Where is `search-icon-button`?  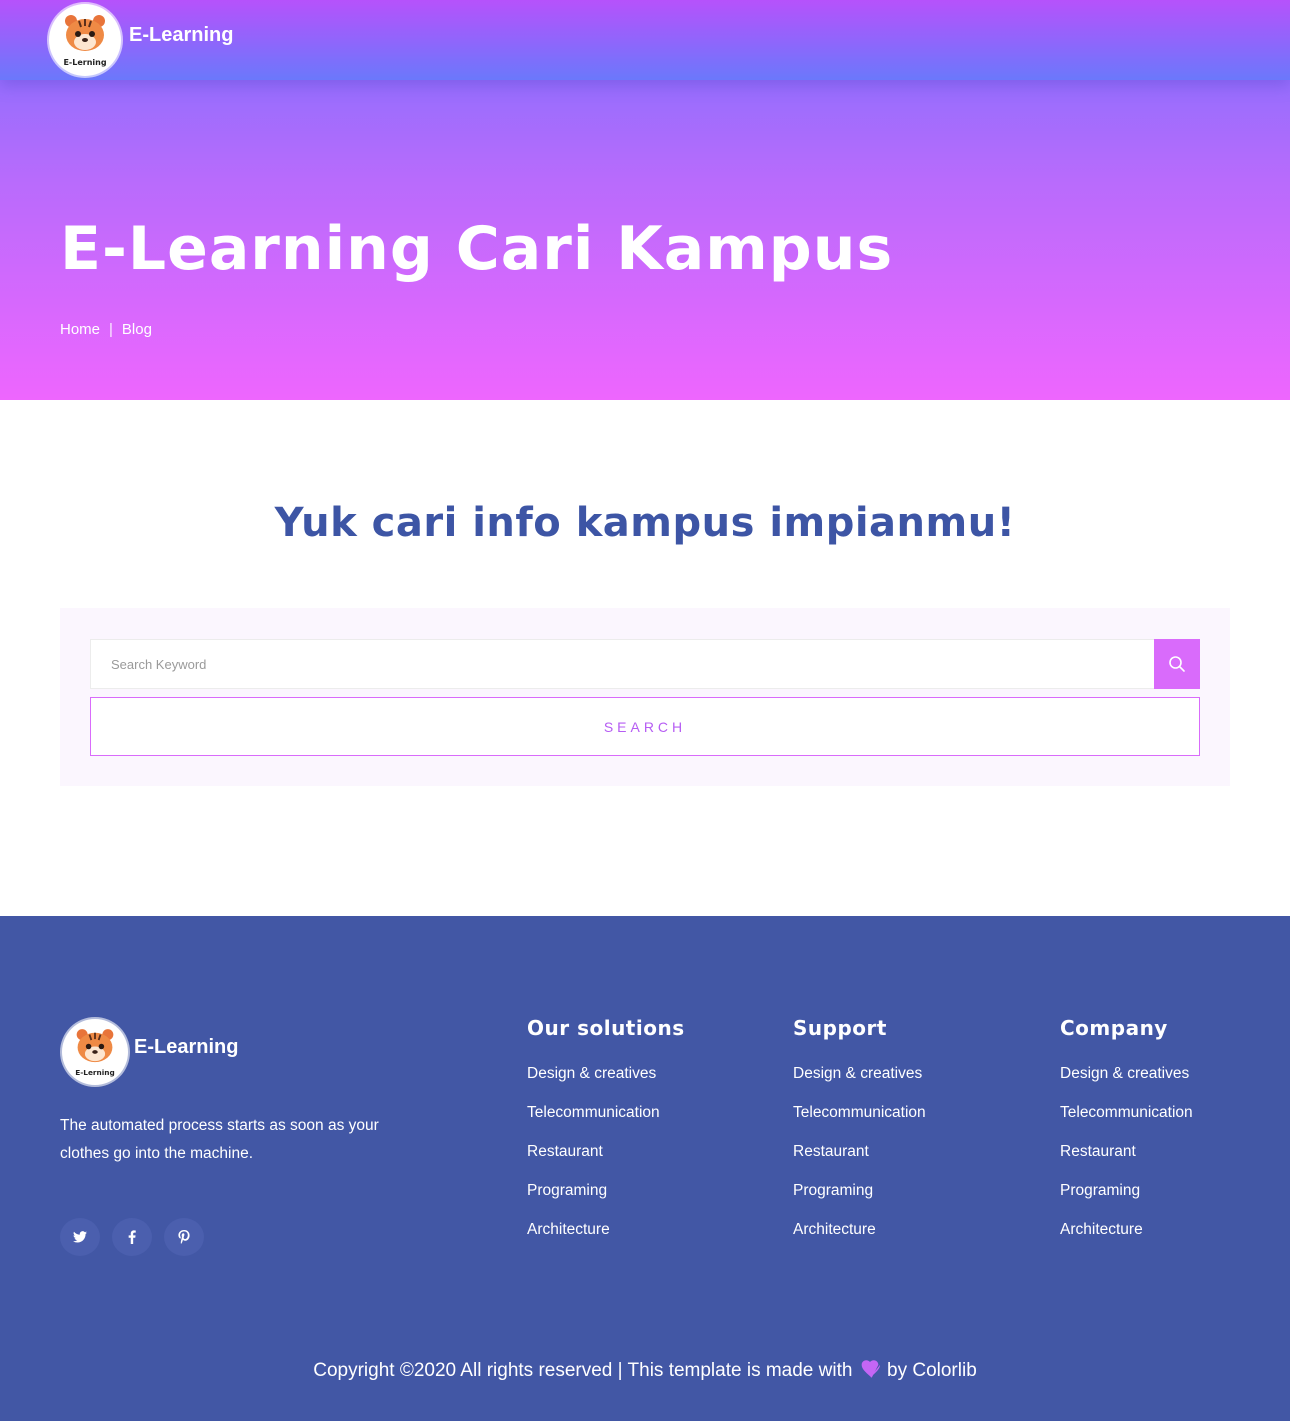 search-icon-button is located at coordinates (1177, 664).